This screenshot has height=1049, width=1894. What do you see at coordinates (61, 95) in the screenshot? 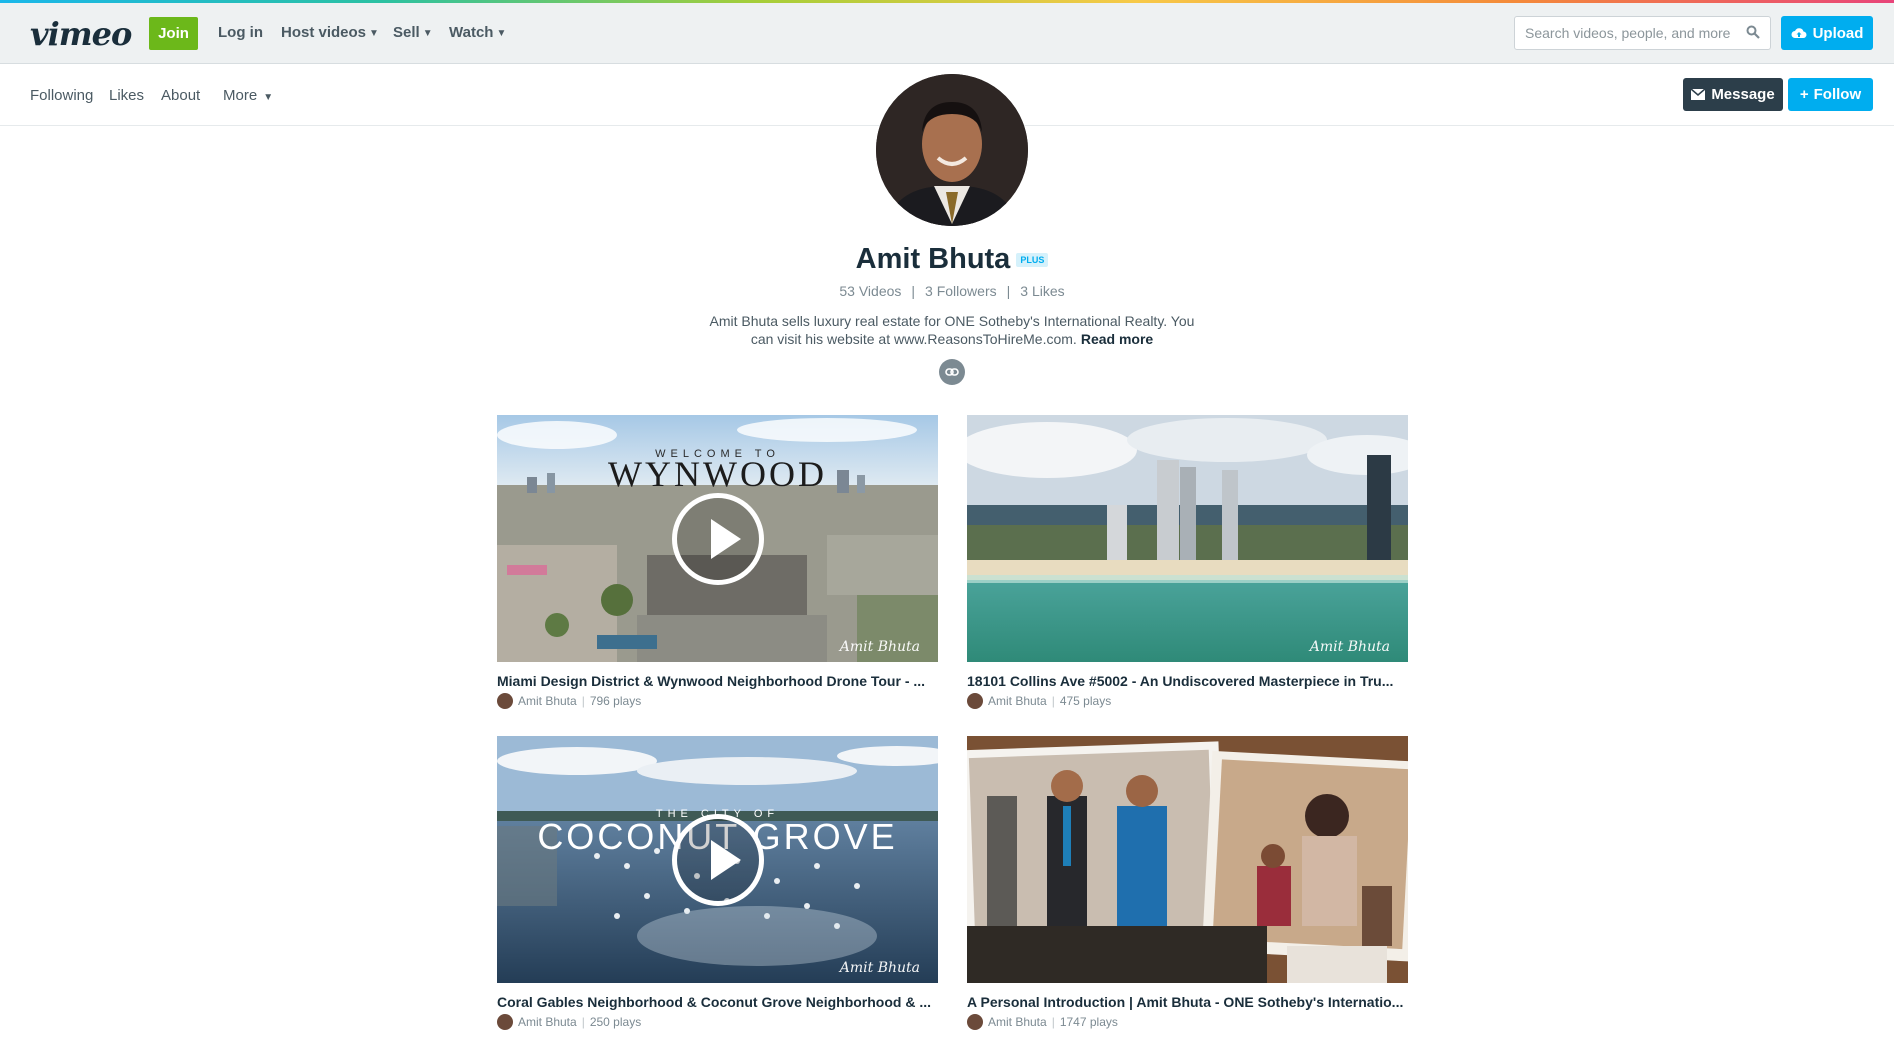
I see `tab-following: Following` at bounding box center [61, 95].